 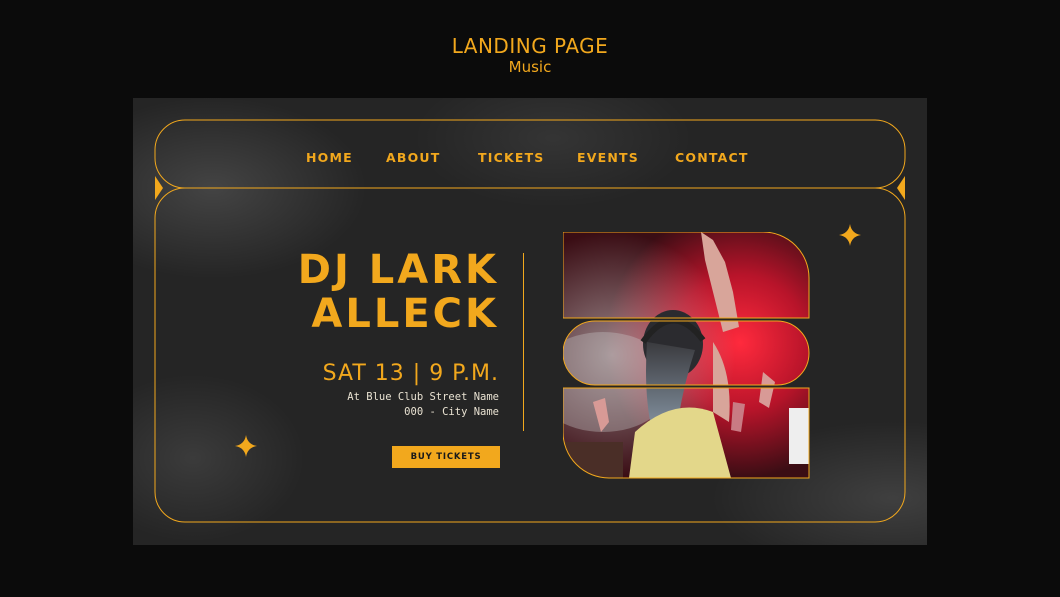 What do you see at coordinates (511, 157) in the screenshot?
I see `nav-tickets: TICKETS` at bounding box center [511, 157].